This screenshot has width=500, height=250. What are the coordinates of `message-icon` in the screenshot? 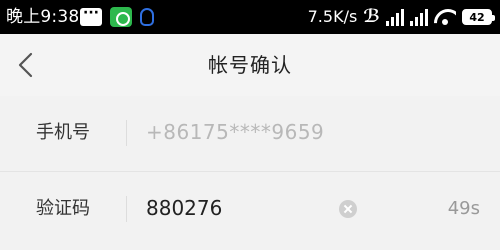 It's located at (91, 15).